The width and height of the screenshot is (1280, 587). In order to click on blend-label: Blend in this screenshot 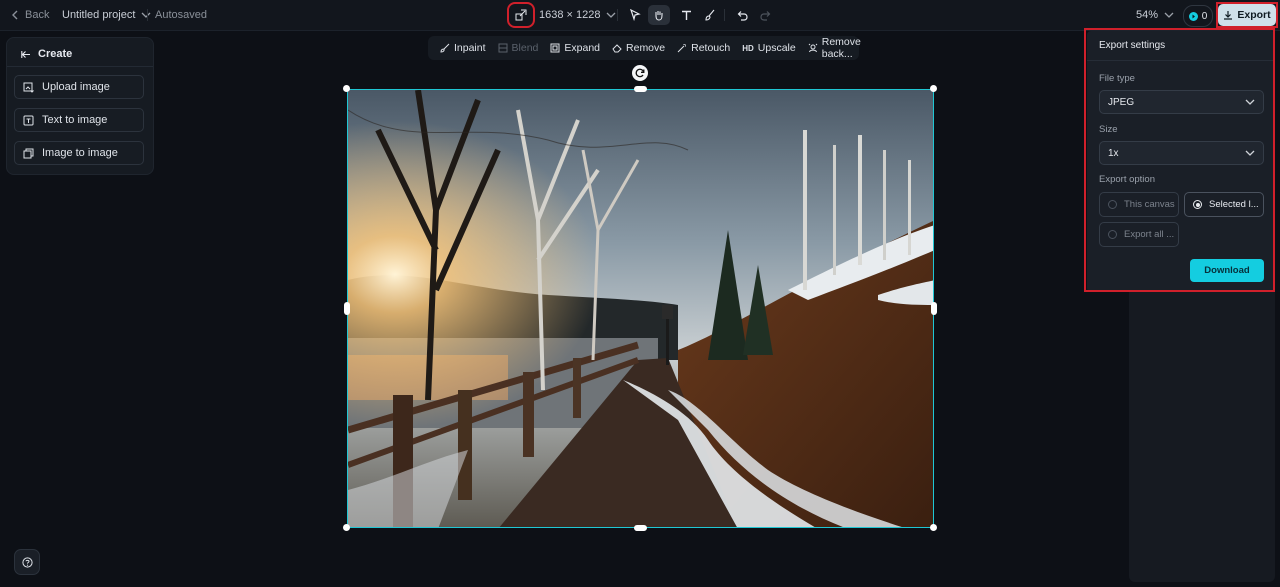, I will do `click(525, 48)`.